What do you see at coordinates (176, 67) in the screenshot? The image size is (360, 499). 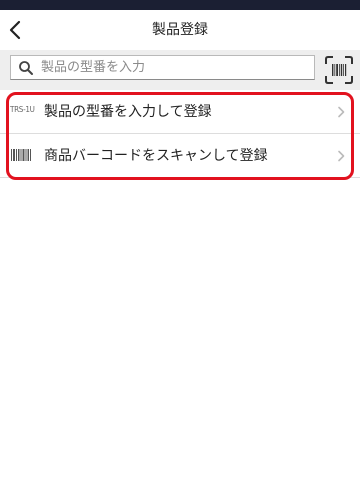 I see `search-input` at bounding box center [176, 67].